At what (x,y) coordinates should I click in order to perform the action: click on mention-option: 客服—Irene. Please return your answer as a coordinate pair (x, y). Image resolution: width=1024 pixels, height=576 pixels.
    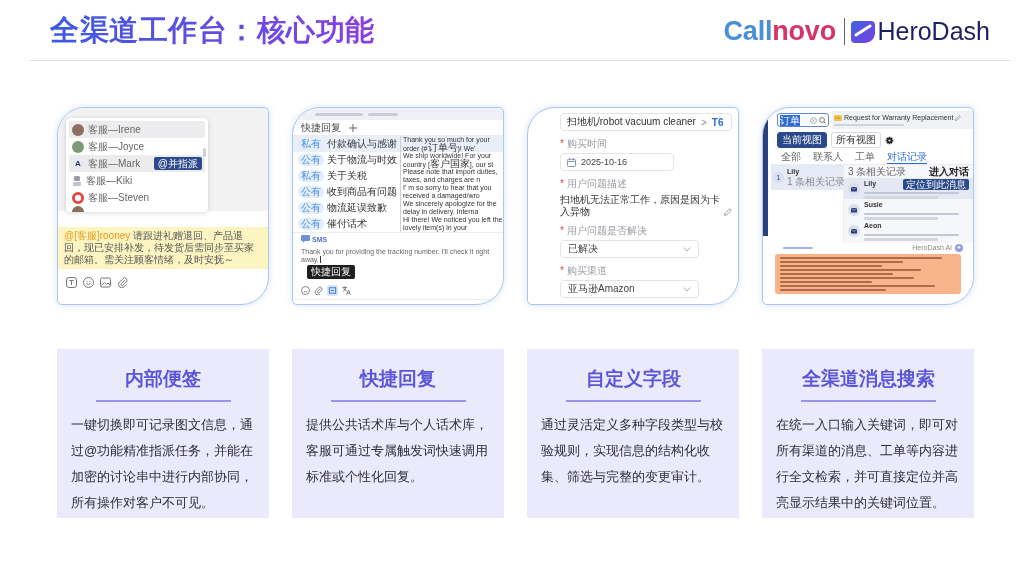
    Looking at the image, I should click on (137, 129).